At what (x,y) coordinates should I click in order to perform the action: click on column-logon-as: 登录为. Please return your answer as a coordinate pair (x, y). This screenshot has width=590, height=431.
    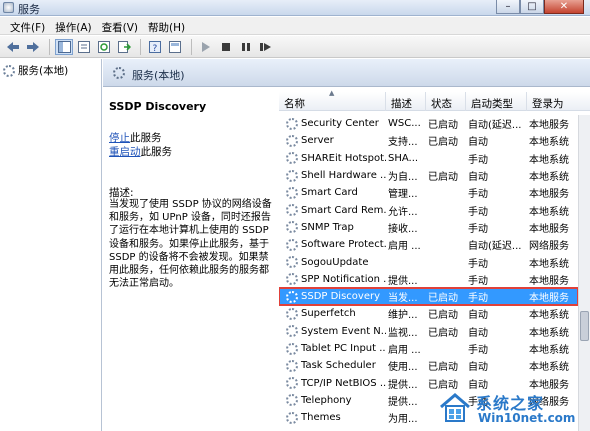
    Looking at the image, I should click on (558, 101).